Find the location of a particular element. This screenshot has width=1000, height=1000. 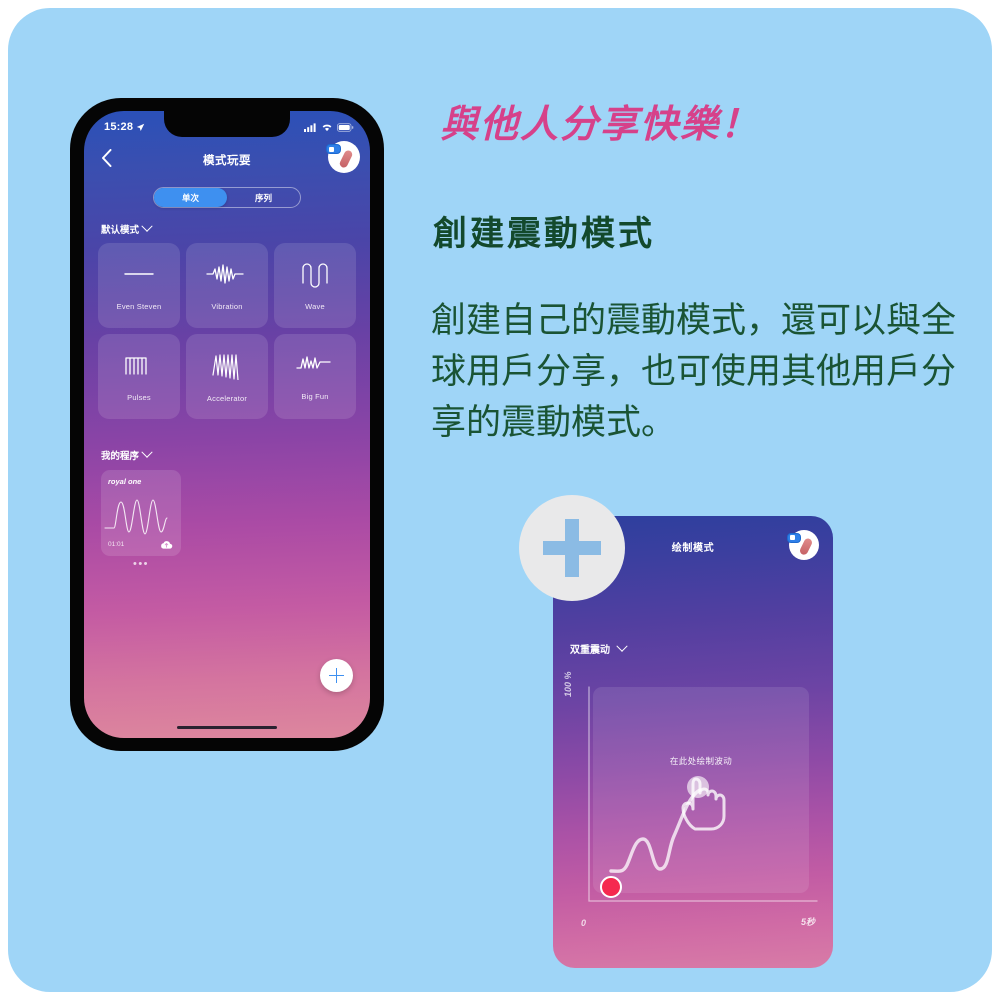

mode-segmented-control: 单次 序列 is located at coordinates (227, 197).